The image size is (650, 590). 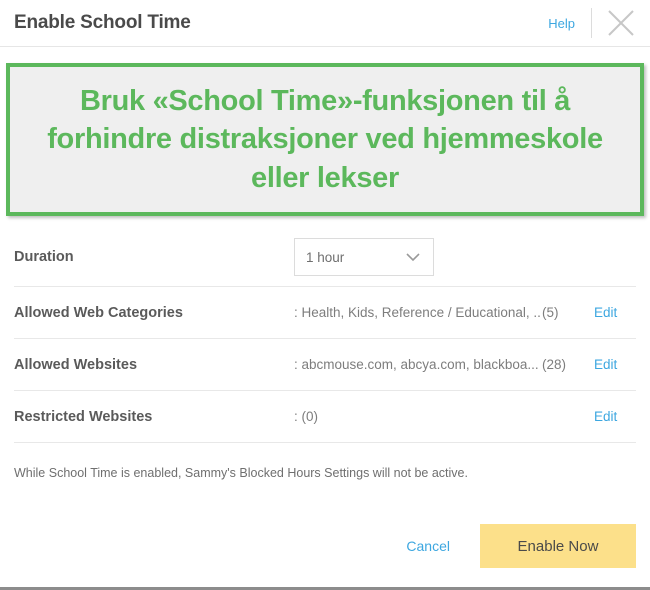 I want to click on header-actions: Help, so click(x=591, y=23).